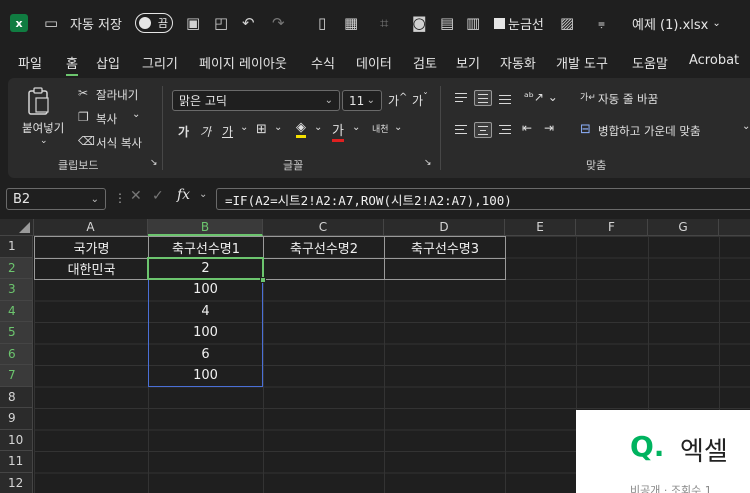 Image resolution: width=750 pixels, height=493 pixels. What do you see at coordinates (428, 163) in the screenshot?
I see `font-launcher-icon: ↘` at bounding box center [428, 163].